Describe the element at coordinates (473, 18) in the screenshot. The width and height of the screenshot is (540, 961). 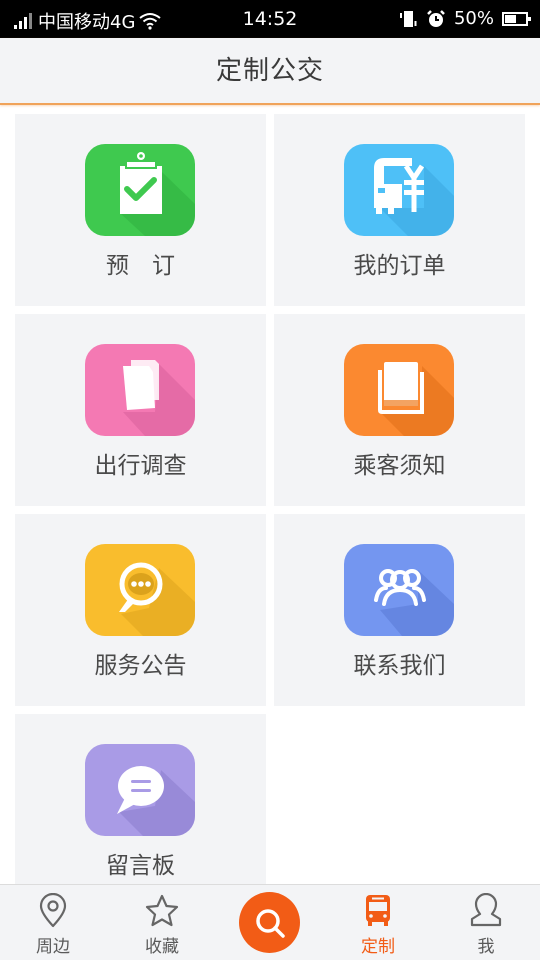
I see `battery-percent: 50%` at that location.